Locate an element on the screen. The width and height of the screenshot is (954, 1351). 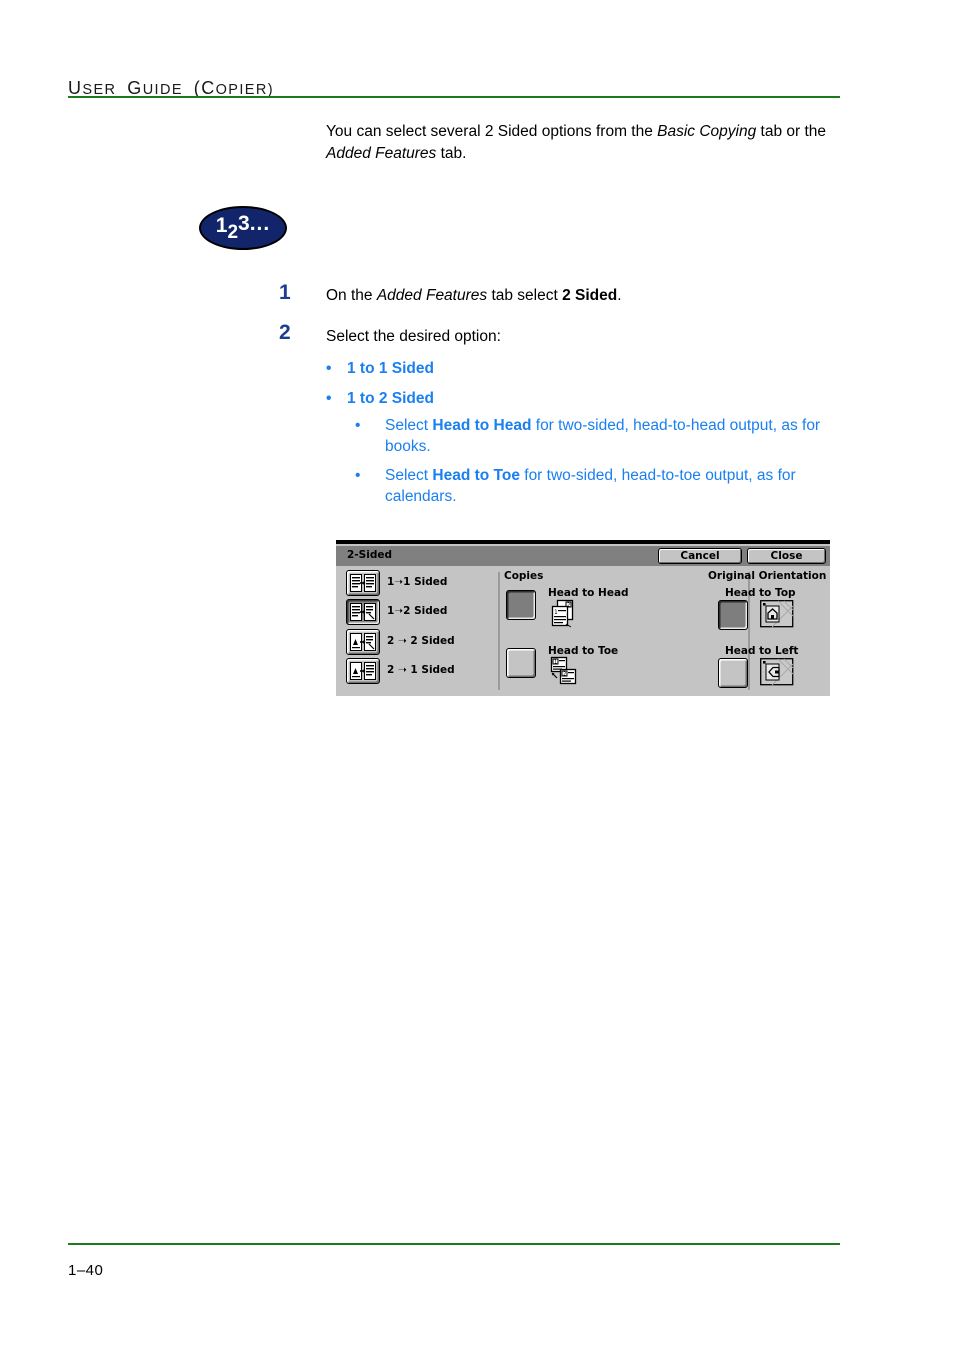
head-to-head-label: Head to Head is located at coordinates (588, 593).